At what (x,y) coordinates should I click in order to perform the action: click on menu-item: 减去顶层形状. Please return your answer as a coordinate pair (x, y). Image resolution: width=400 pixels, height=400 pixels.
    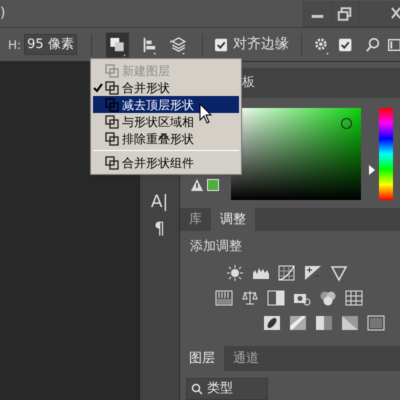
    Looking at the image, I should click on (166, 104).